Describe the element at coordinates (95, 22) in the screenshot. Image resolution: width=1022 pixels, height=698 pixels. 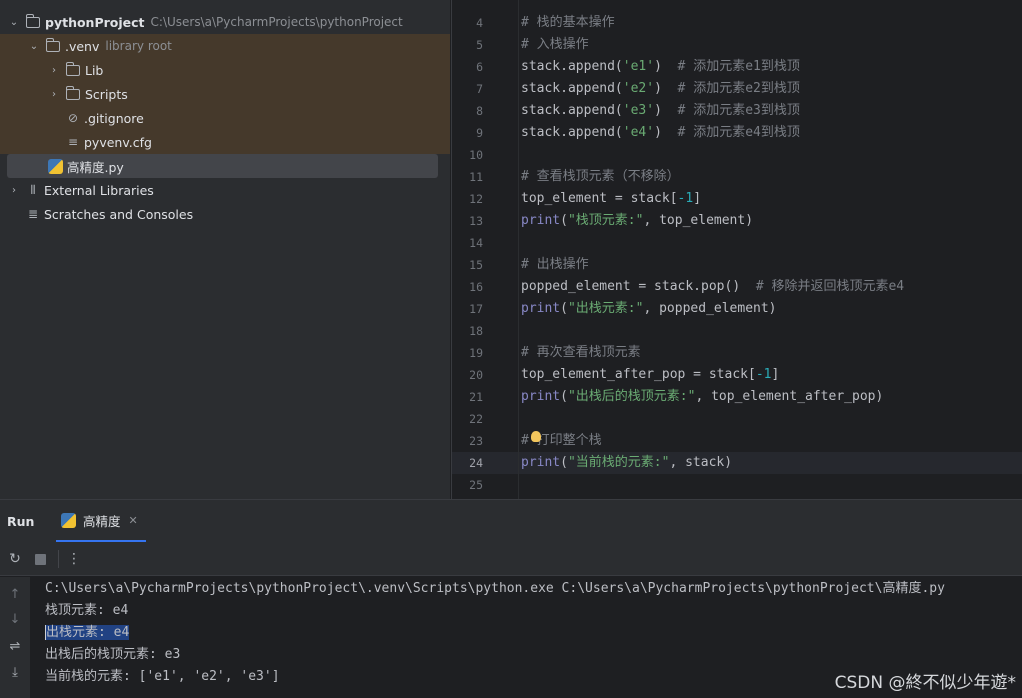
I see `project-name: pythonProject` at that location.